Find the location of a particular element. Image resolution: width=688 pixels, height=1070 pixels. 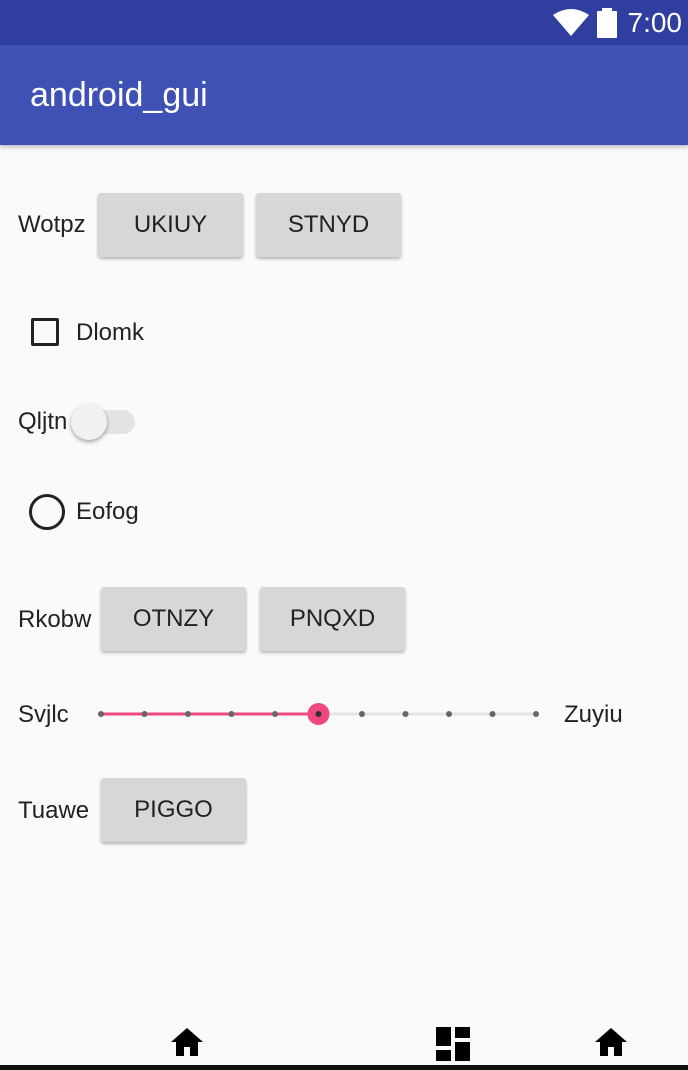

row3-label: Tuawe is located at coordinates (54, 810).